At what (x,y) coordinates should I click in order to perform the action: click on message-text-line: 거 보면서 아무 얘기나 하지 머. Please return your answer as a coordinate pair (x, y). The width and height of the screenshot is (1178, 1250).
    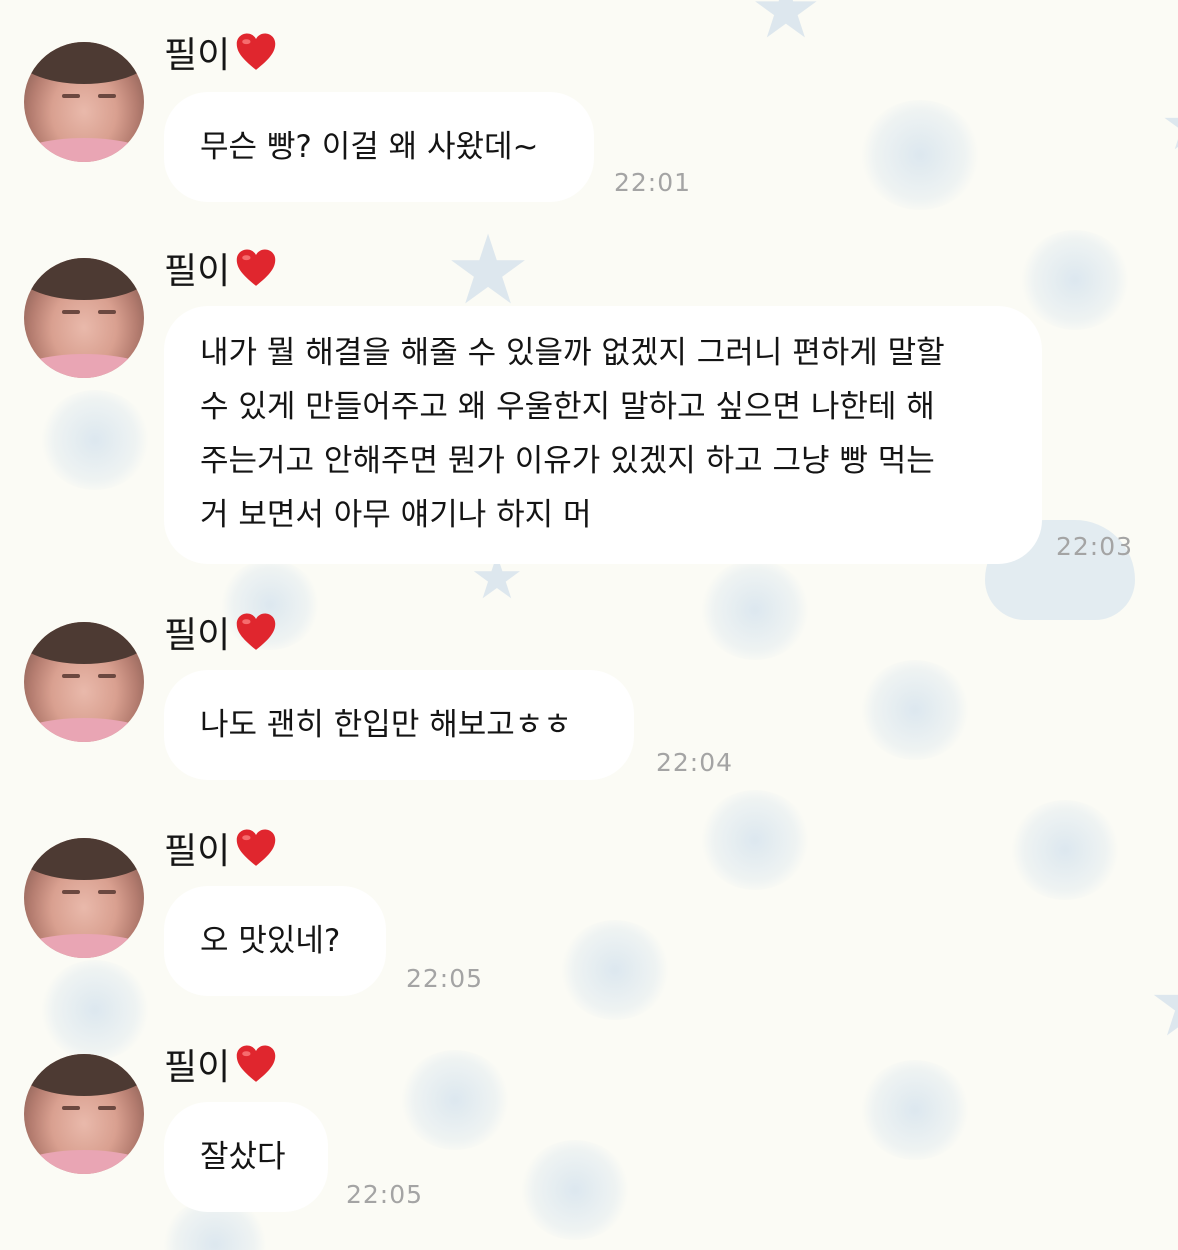
    Looking at the image, I should click on (396, 515).